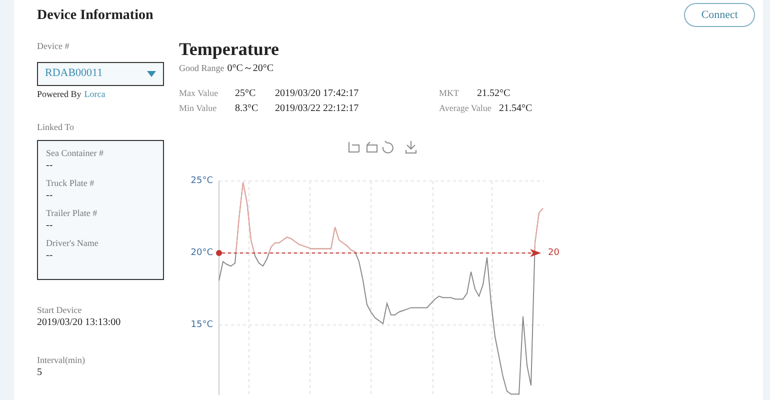 This screenshot has height=400, width=770. I want to click on stat-time: 2019/03/22 22:12:17, so click(317, 109).